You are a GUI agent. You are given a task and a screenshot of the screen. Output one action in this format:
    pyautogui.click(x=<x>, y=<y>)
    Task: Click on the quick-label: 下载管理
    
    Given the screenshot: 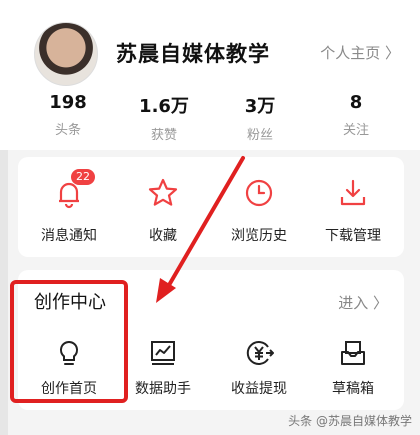 What is the action you would take?
    pyautogui.click(x=353, y=236)
    